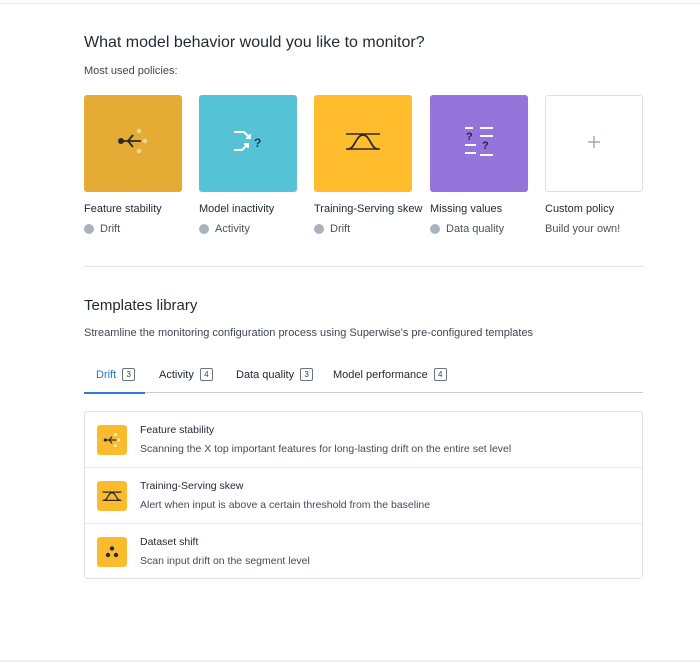 This screenshot has height=665, width=700. What do you see at coordinates (350, 3) in the screenshot?
I see `top-border` at bounding box center [350, 3].